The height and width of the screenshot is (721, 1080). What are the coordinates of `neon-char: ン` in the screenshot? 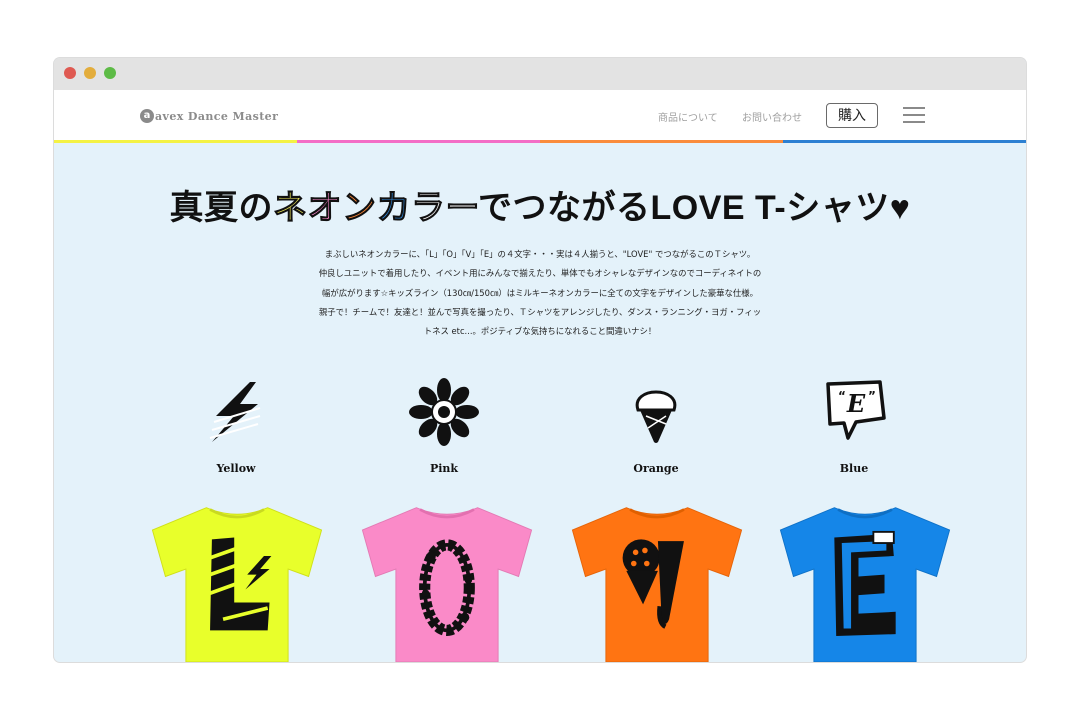 It's located at (359, 208).